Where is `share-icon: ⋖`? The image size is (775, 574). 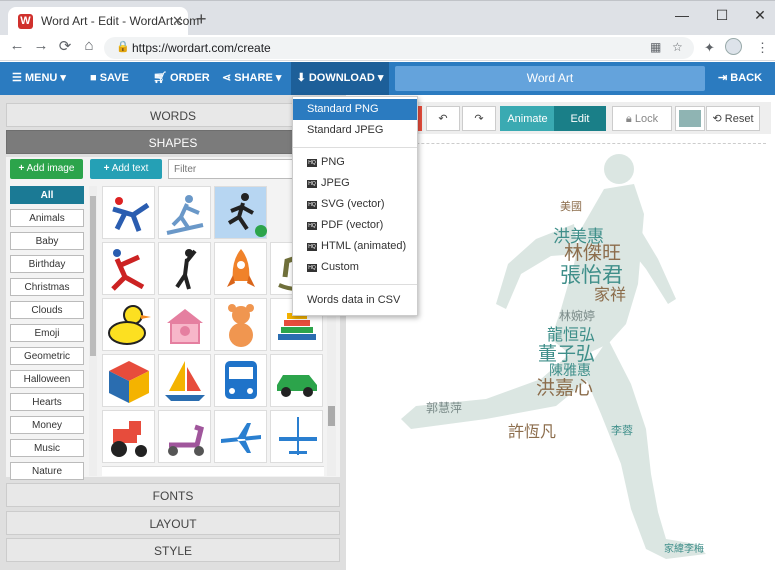 share-icon: ⋖ is located at coordinates (227, 78).